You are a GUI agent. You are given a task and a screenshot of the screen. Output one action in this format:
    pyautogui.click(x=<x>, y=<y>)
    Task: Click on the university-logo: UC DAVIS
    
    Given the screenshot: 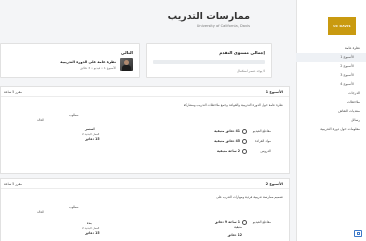 What is the action you would take?
    pyautogui.click(x=342, y=26)
    